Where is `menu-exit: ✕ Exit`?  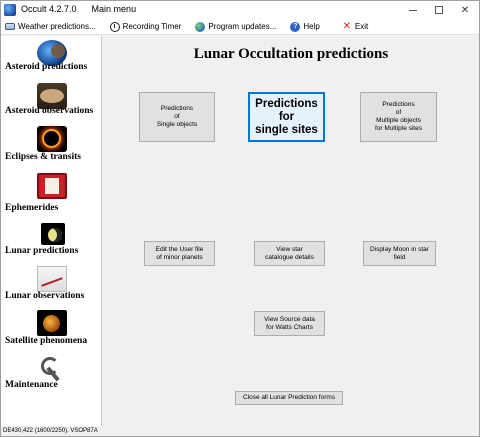 menu-exit: ✕ Exit is located at coordinates (355, 27).